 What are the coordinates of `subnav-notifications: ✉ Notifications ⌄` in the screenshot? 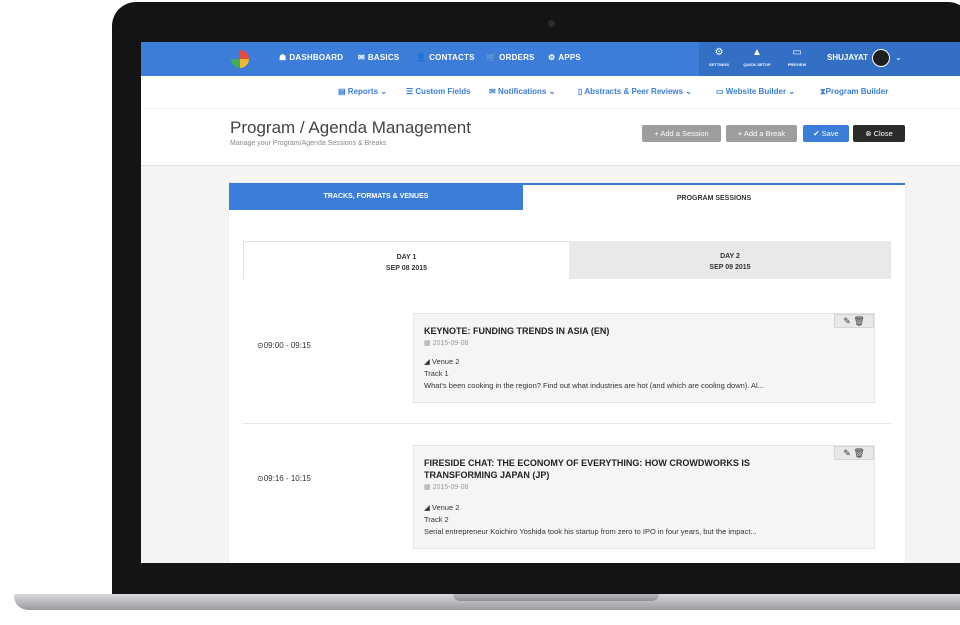 It's located at (522, 91).